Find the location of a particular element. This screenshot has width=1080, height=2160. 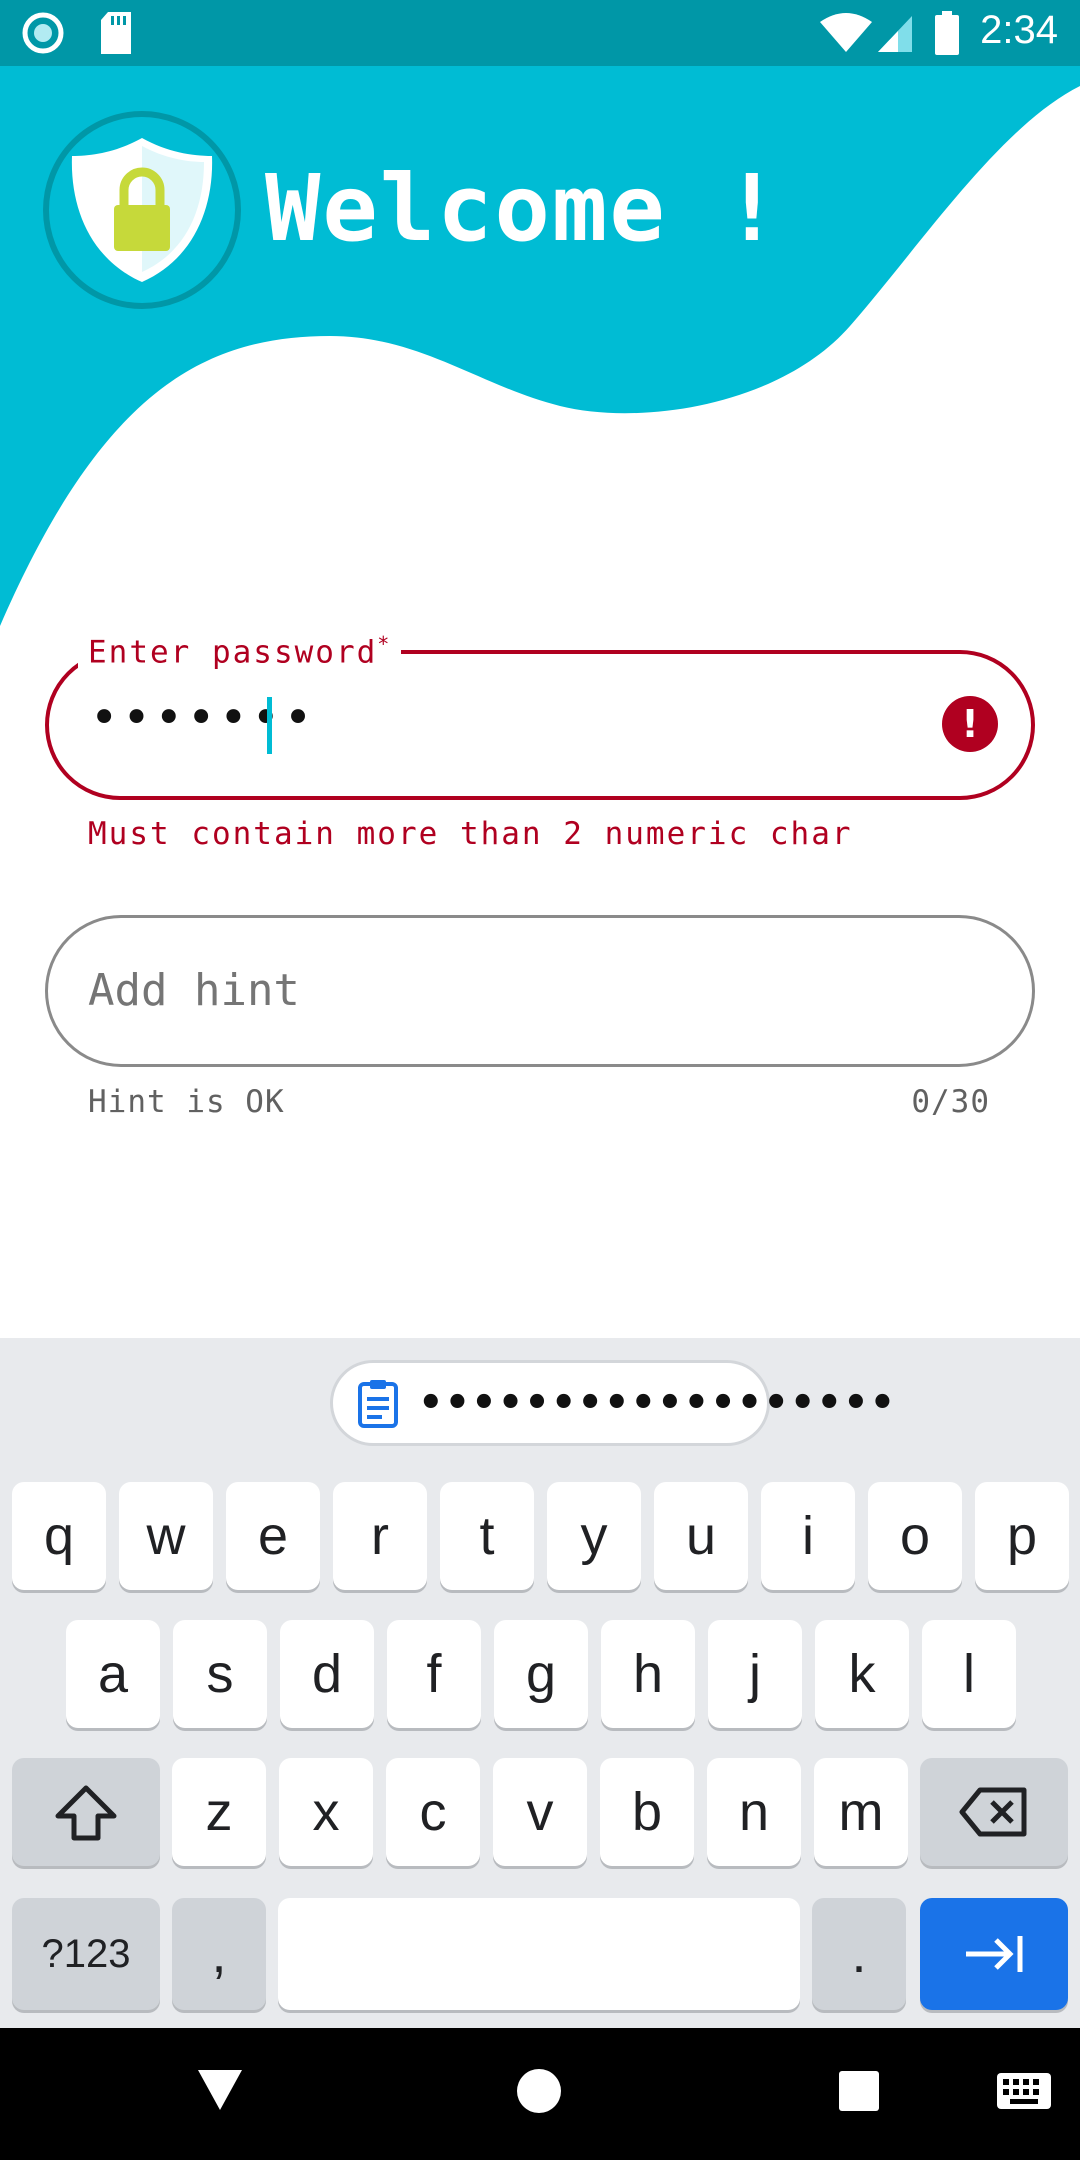

key-n-label: n is located at coordinates (754, 1812).